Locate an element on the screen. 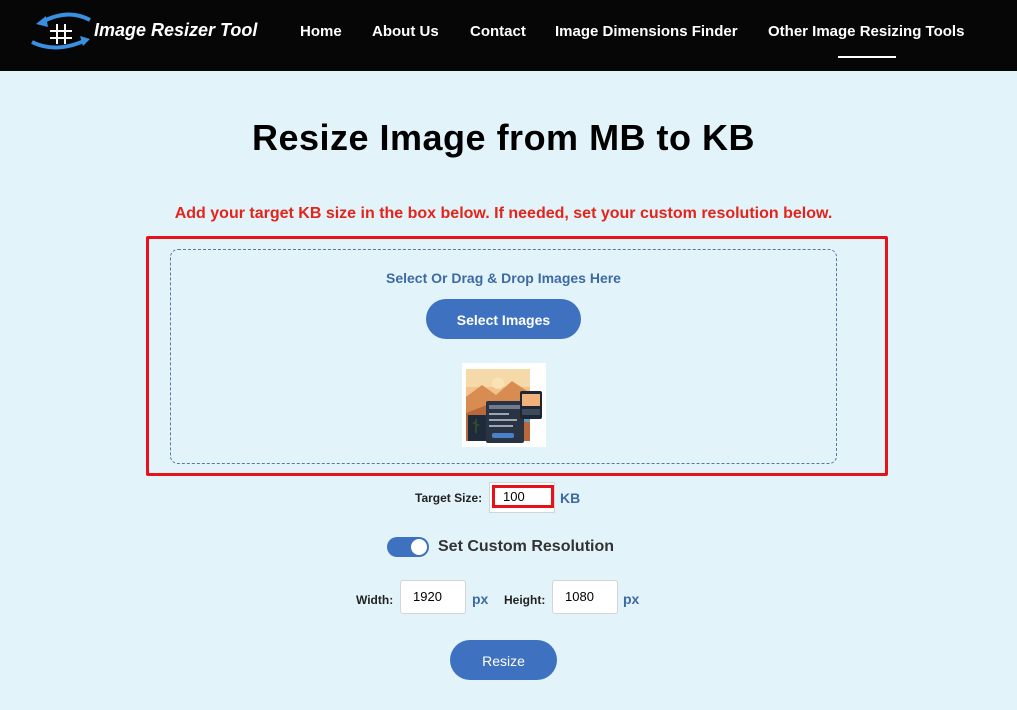 This screenshot has width=1017, height=710. logo-text: Image Resizer Tool is located at coordinates (176, 30).